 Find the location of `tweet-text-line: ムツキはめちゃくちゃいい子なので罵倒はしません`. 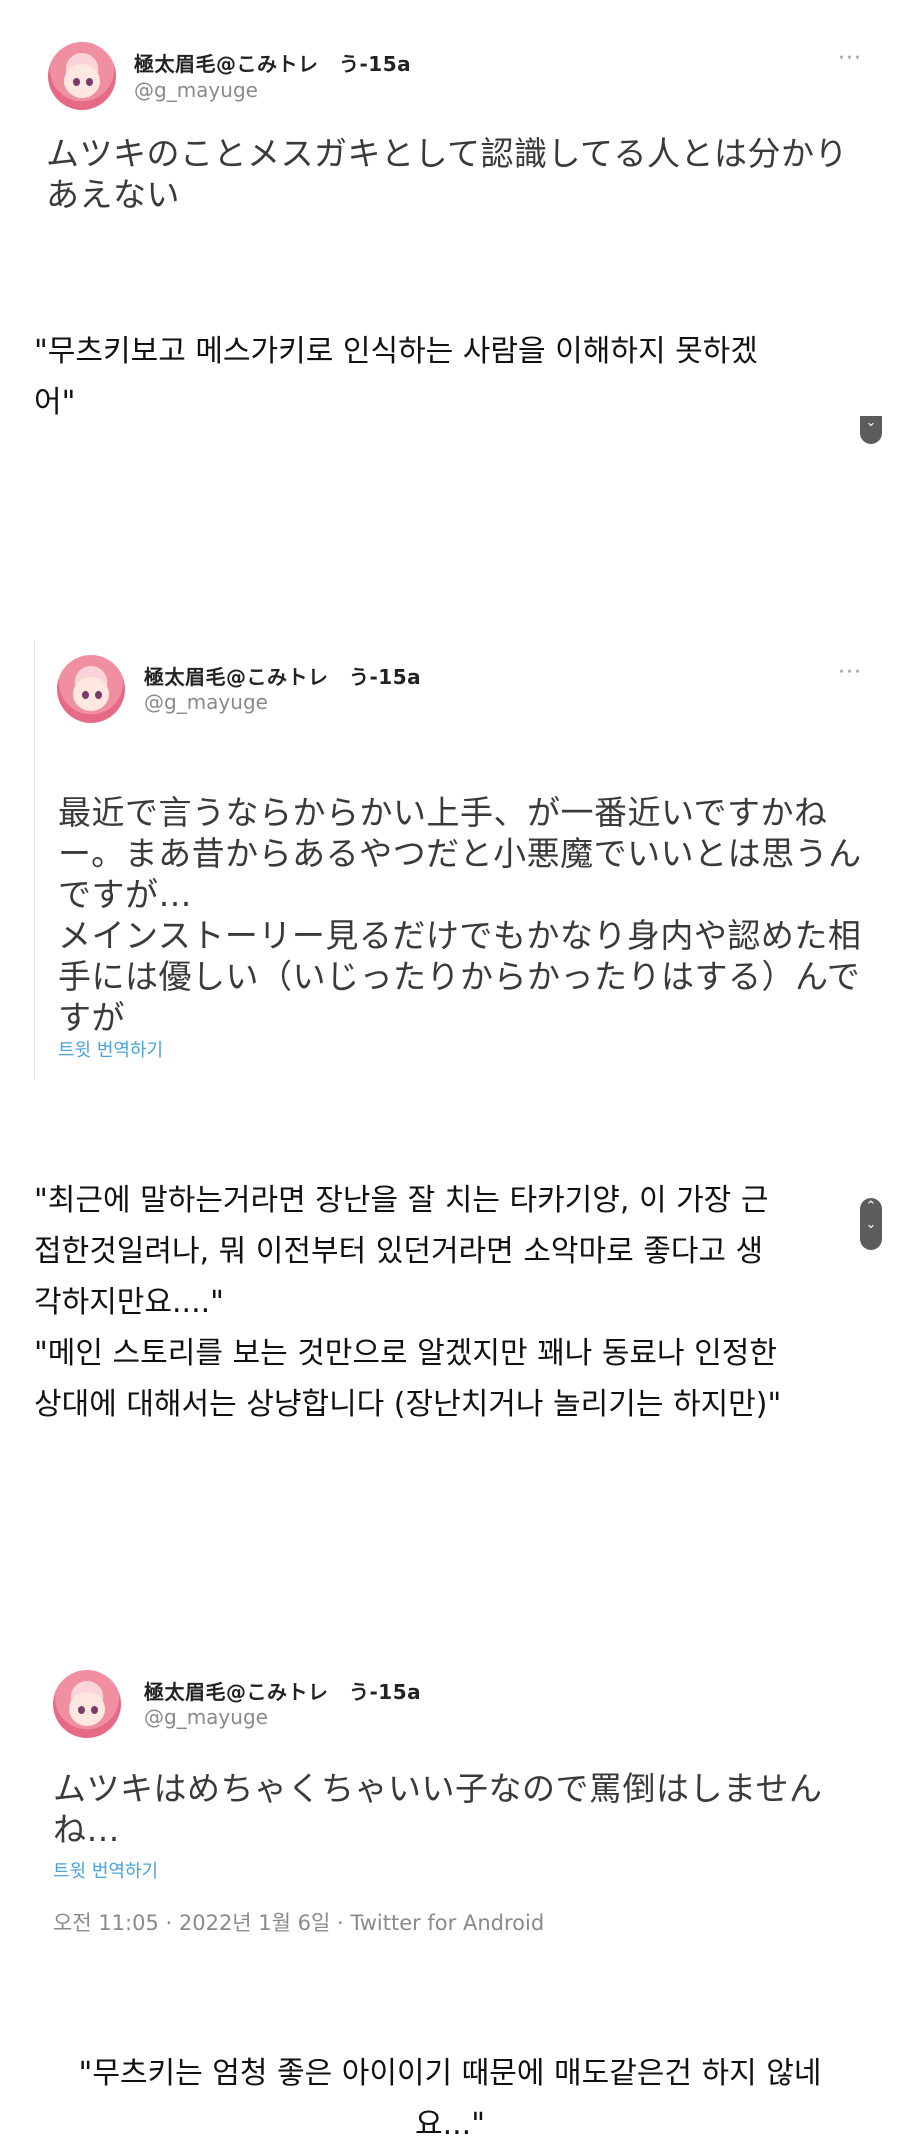

tweet-text-line: ムツキはめちゃくちゃいい子なので罵倒はしません is located at coordinates (438, 1788).